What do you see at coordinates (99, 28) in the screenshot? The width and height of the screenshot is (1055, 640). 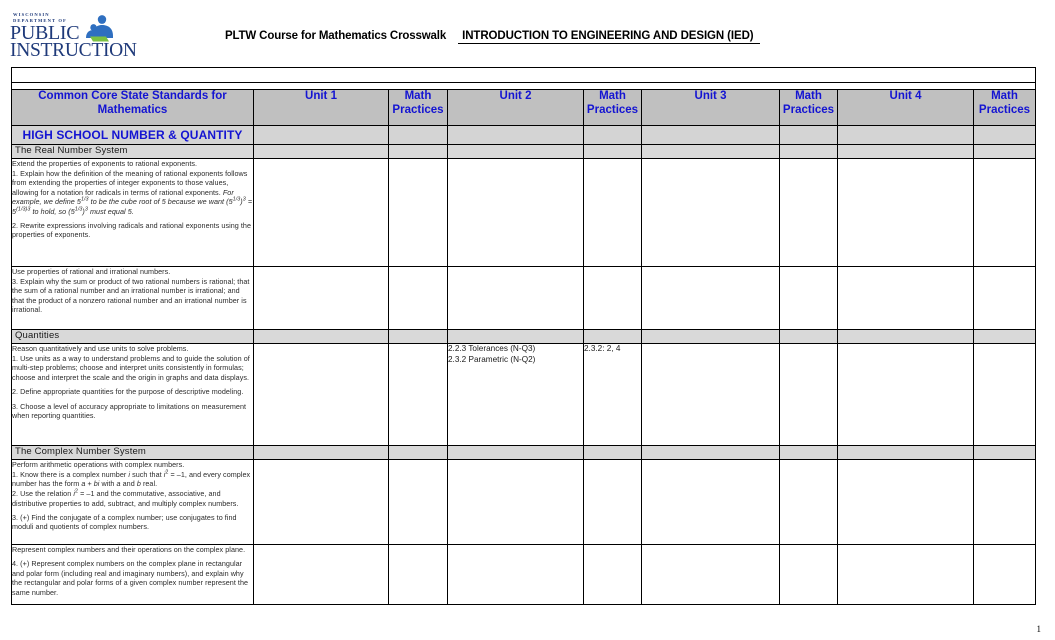 I see `reading-figures-icon` at bounding box center [99, 28].